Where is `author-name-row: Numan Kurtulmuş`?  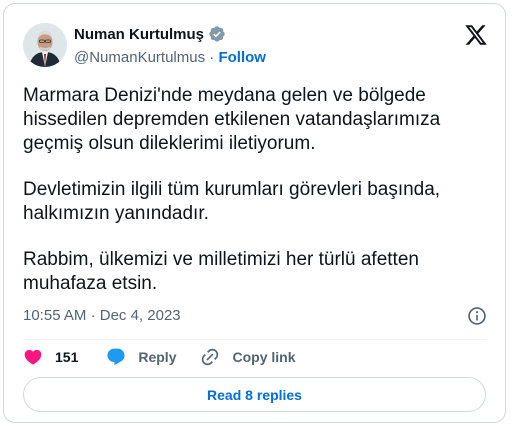
author-name-row: Numan Kurtulmuş is located at coordinates (150, 34).